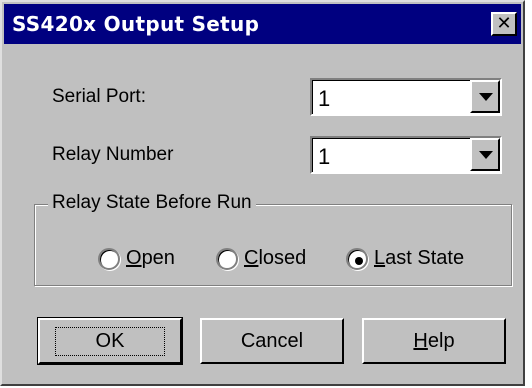 The image size is (532, 388). I want to click on close-icon: ✕, so click(504, 23).